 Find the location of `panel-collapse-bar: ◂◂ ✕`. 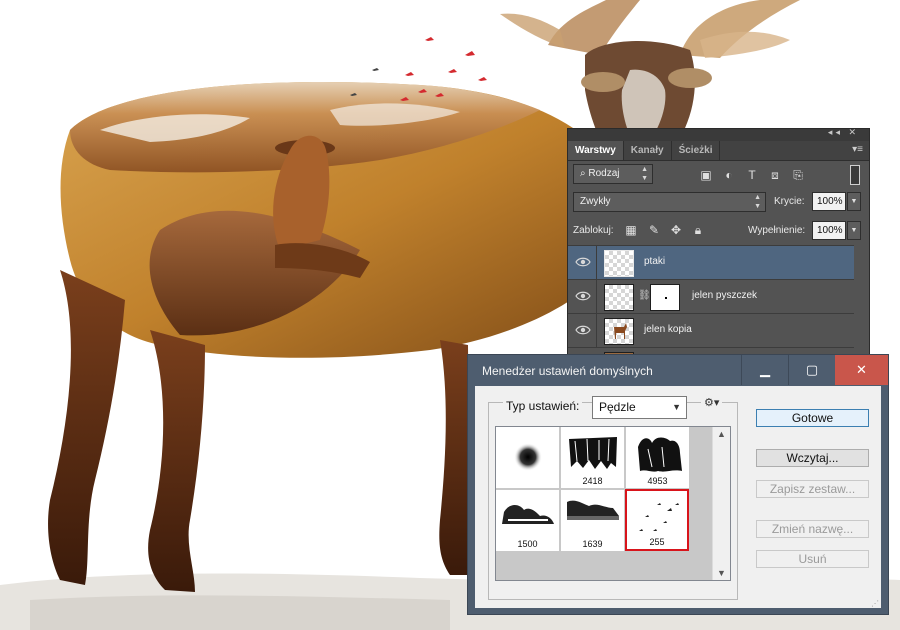

panel-collapse-bar: ◂◂ ✕ is located at coordinates (718, 134).